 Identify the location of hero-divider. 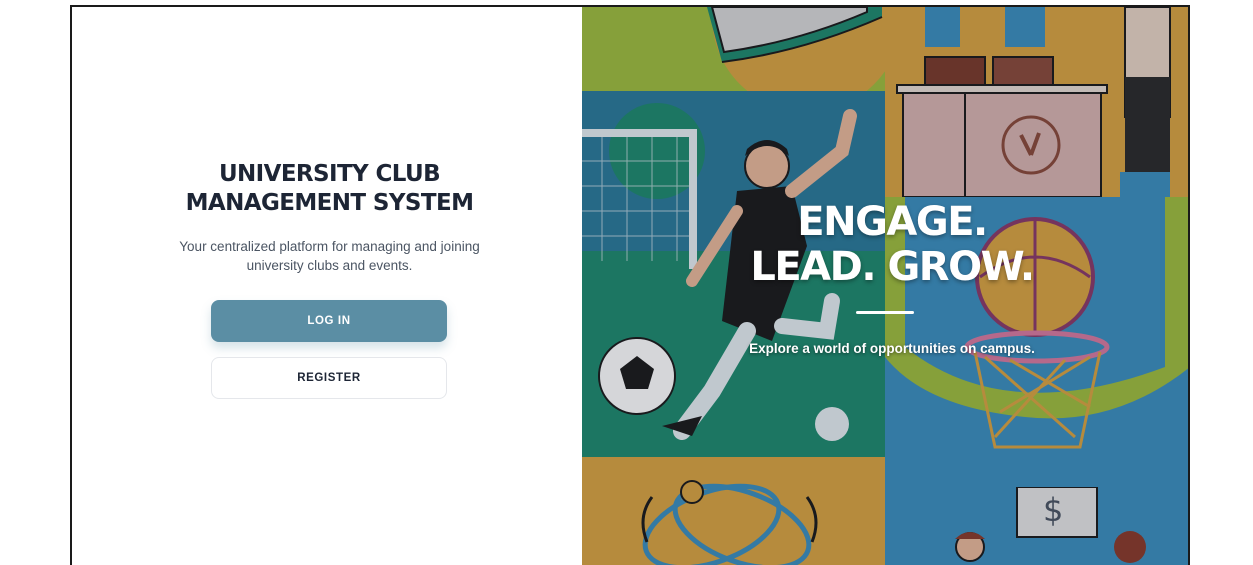
(885, 312).